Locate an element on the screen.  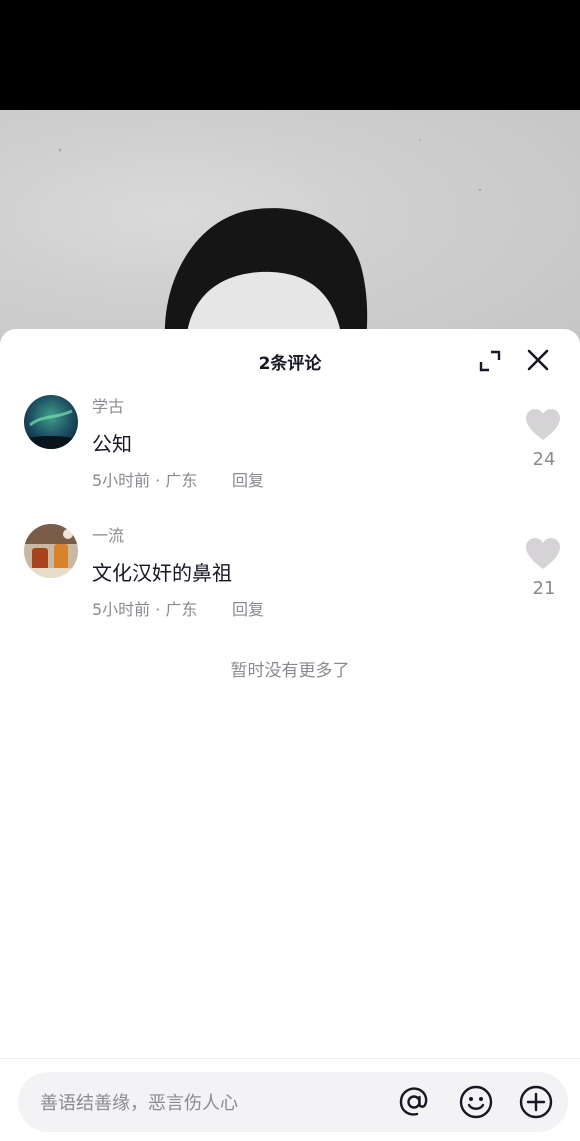
comment-input-bar is located at coordinates (293, 1103).